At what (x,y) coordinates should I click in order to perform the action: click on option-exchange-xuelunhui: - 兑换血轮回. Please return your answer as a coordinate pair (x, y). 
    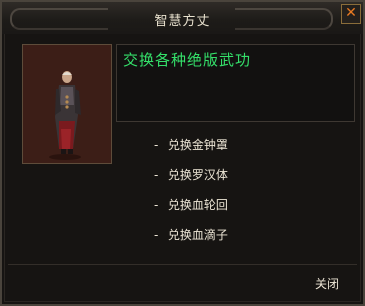
    Looking at the image, I should click on (191, 204).